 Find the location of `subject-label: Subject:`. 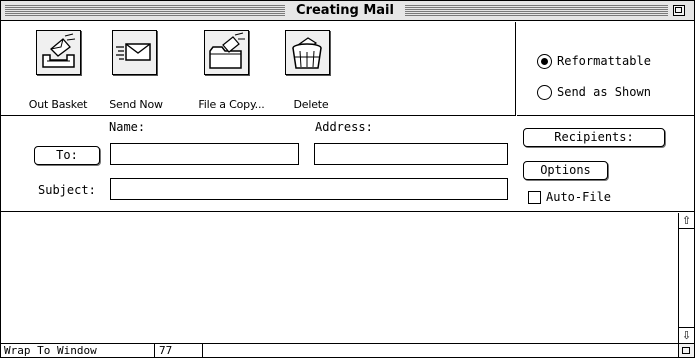

subject-label: Subject: is located at coordinates (67, 190).